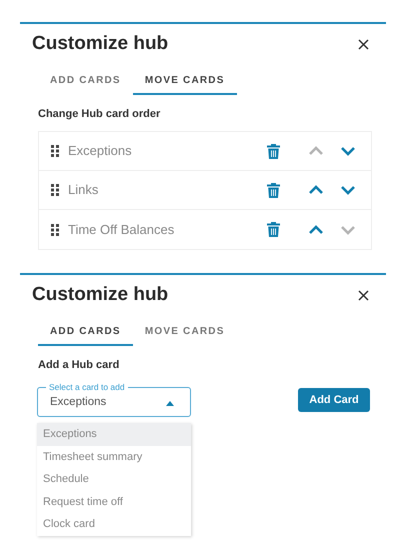 The height and width of the screenshot is (560, 420). What do you see at coordinates (99, 114) in the screenshot?
I see `section-heading: Change Hub card order` at bounding box center [99, 114].